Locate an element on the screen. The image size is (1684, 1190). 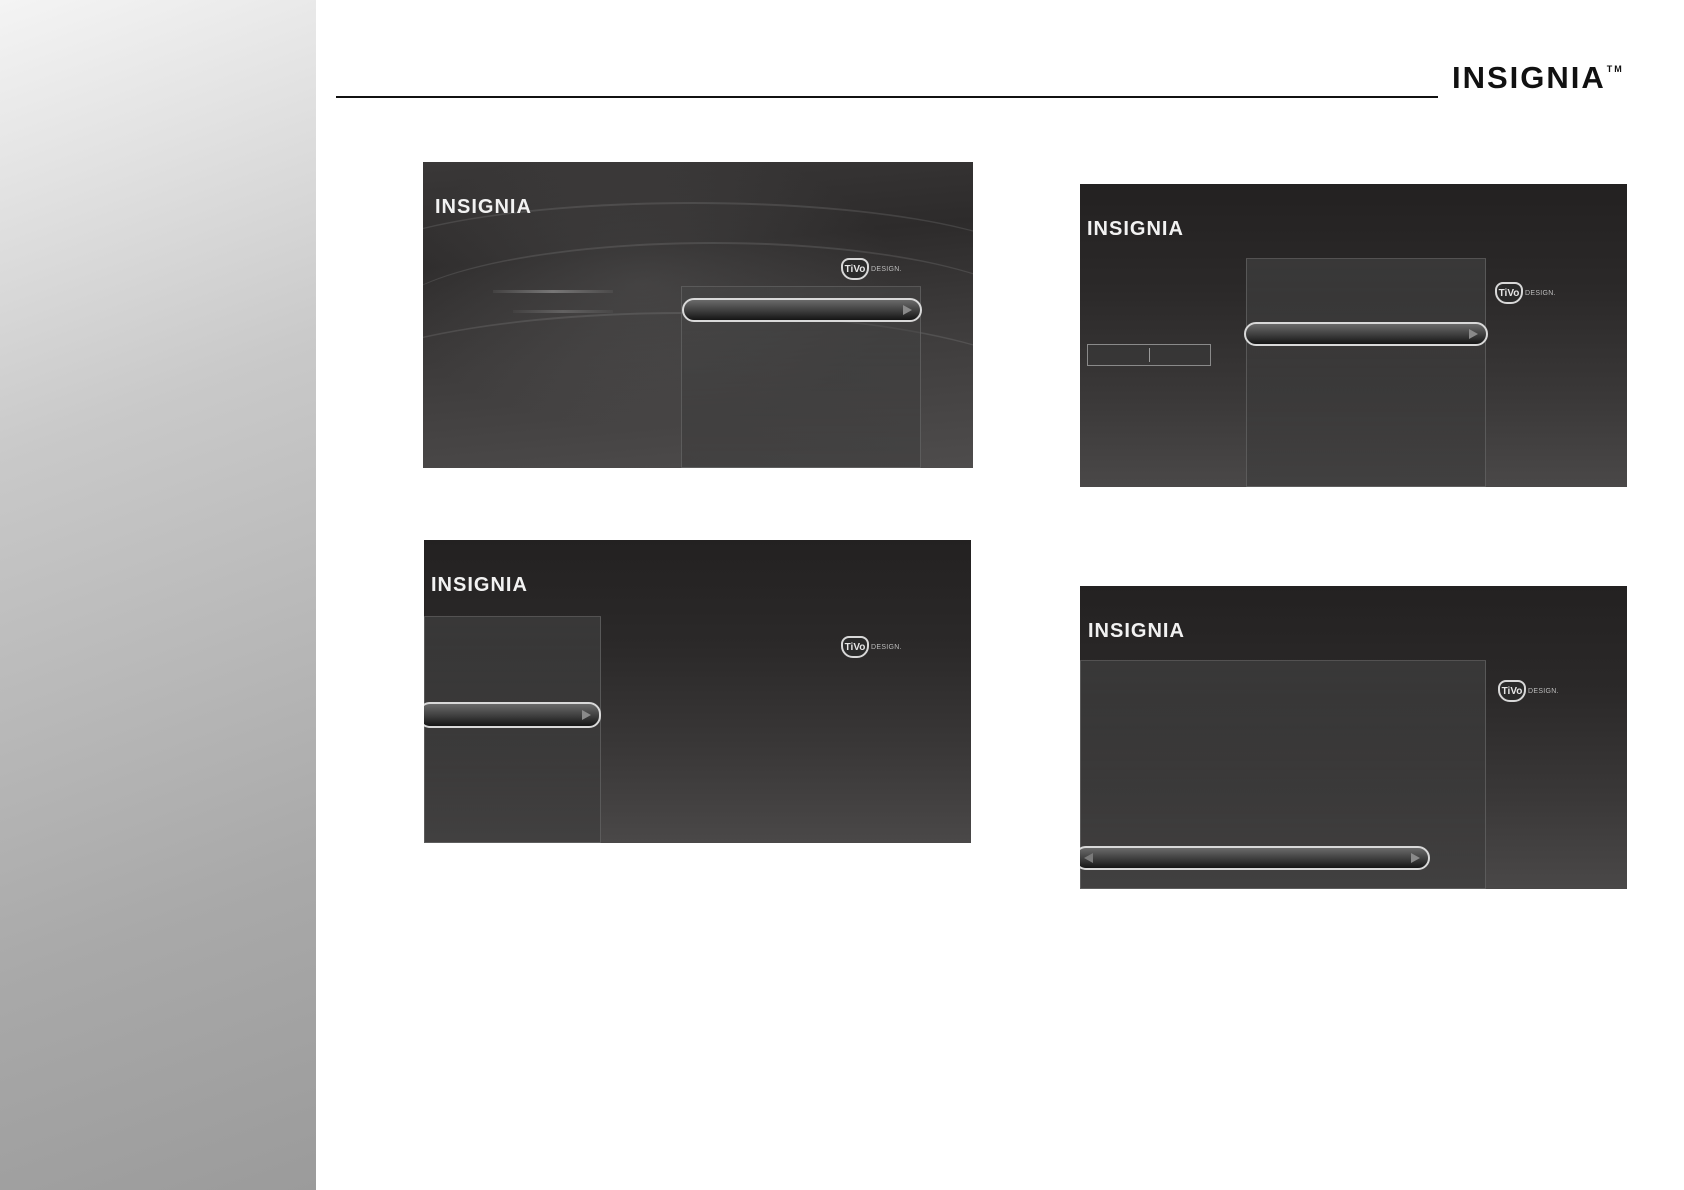
tv-screen-setting-list: INSIGNIA TiVo DESIGN. is located at coordinates (1353, 335).